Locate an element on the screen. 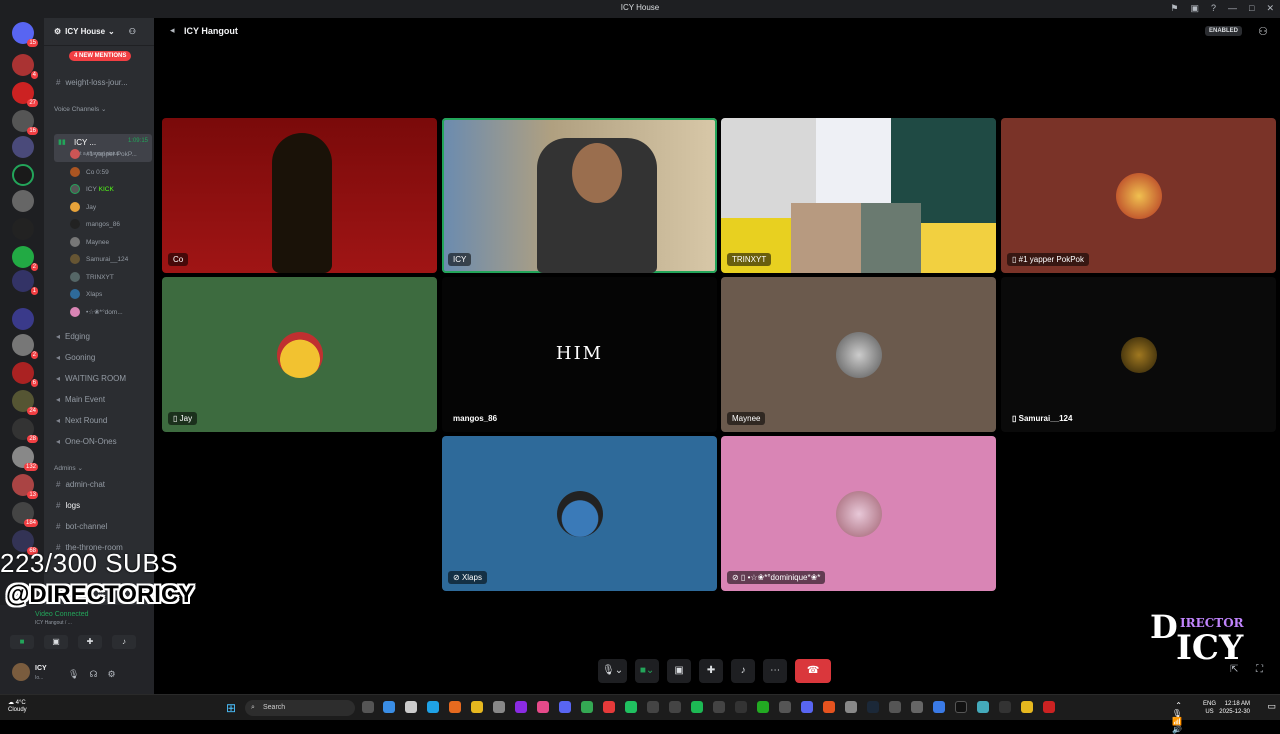  home-icon: 15 is located at coordinates (25, 34).